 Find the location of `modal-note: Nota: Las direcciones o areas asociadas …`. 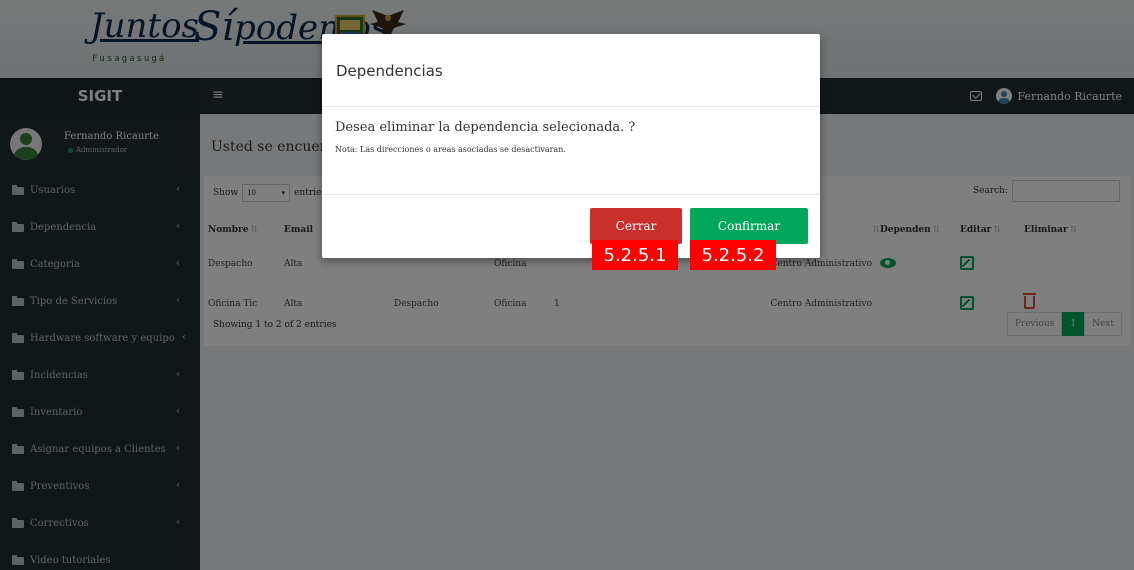

modal-note: Nota: Las direcciones o areas asociadas … is located at coordinates (450, 149).